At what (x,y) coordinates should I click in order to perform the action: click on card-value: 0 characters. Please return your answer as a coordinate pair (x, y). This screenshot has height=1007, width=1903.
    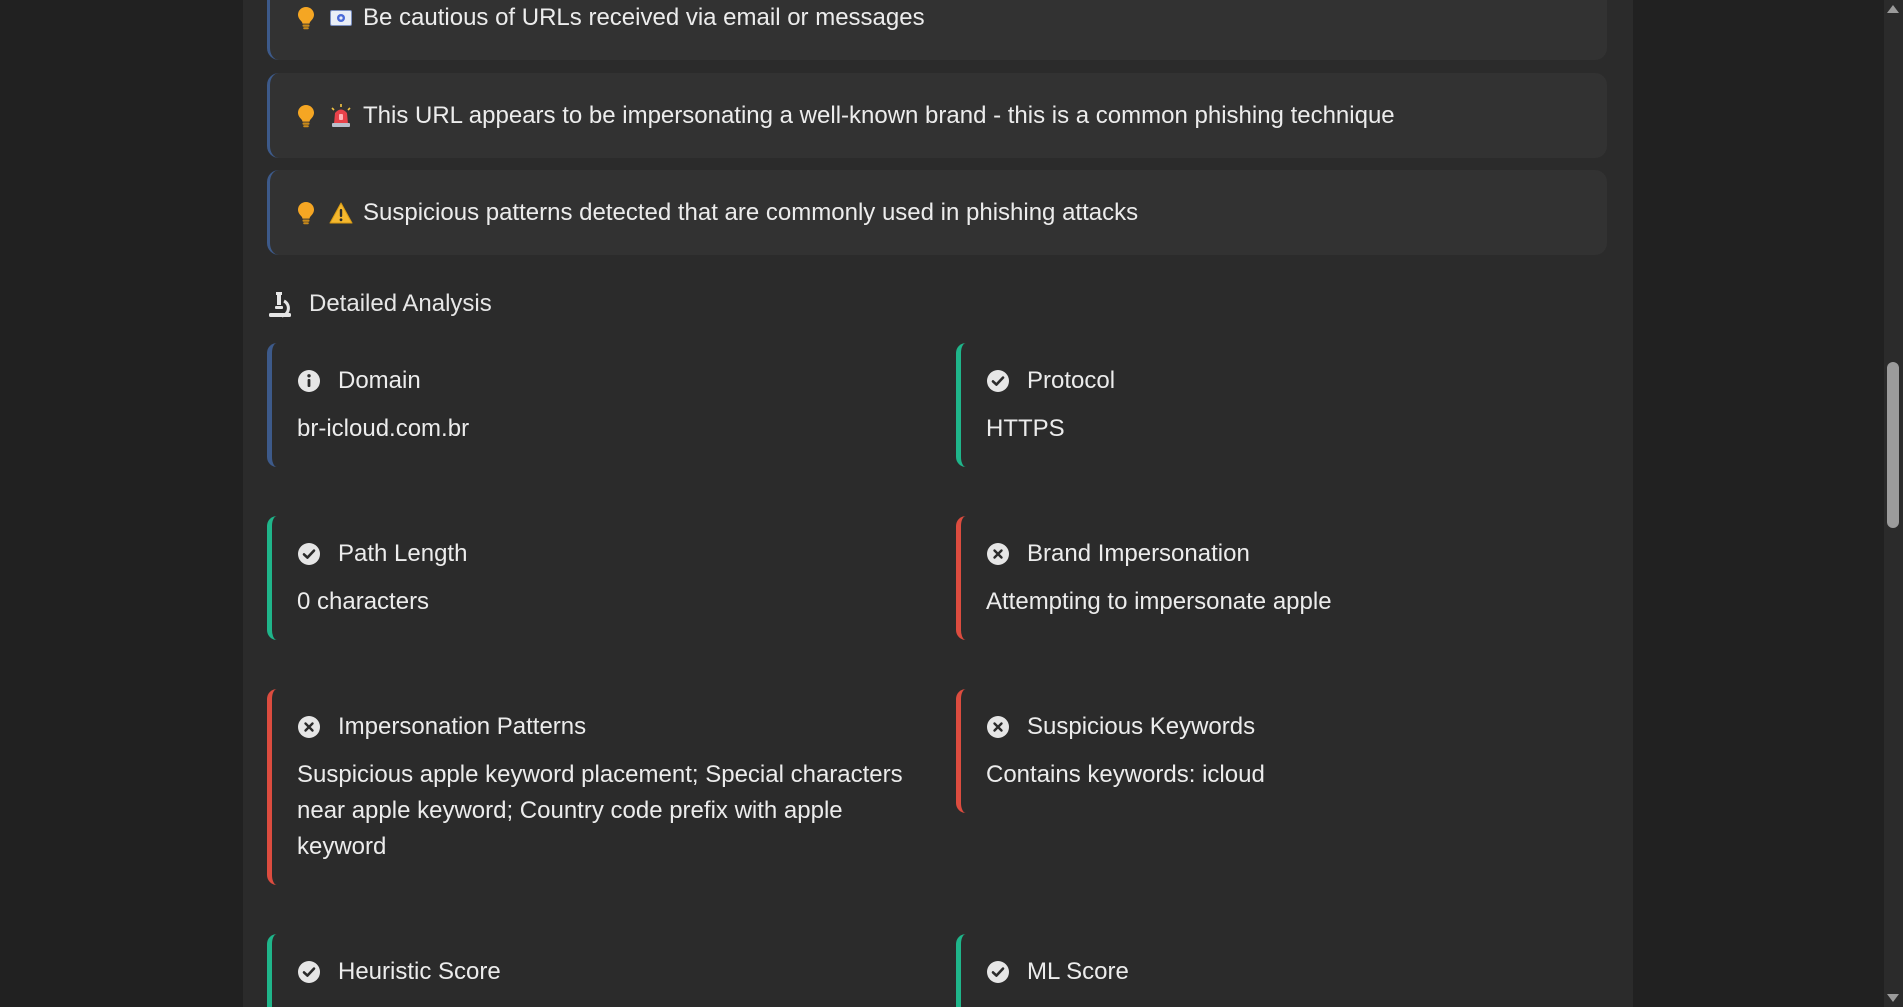
    Looking at the image, I should click on (363, 601).